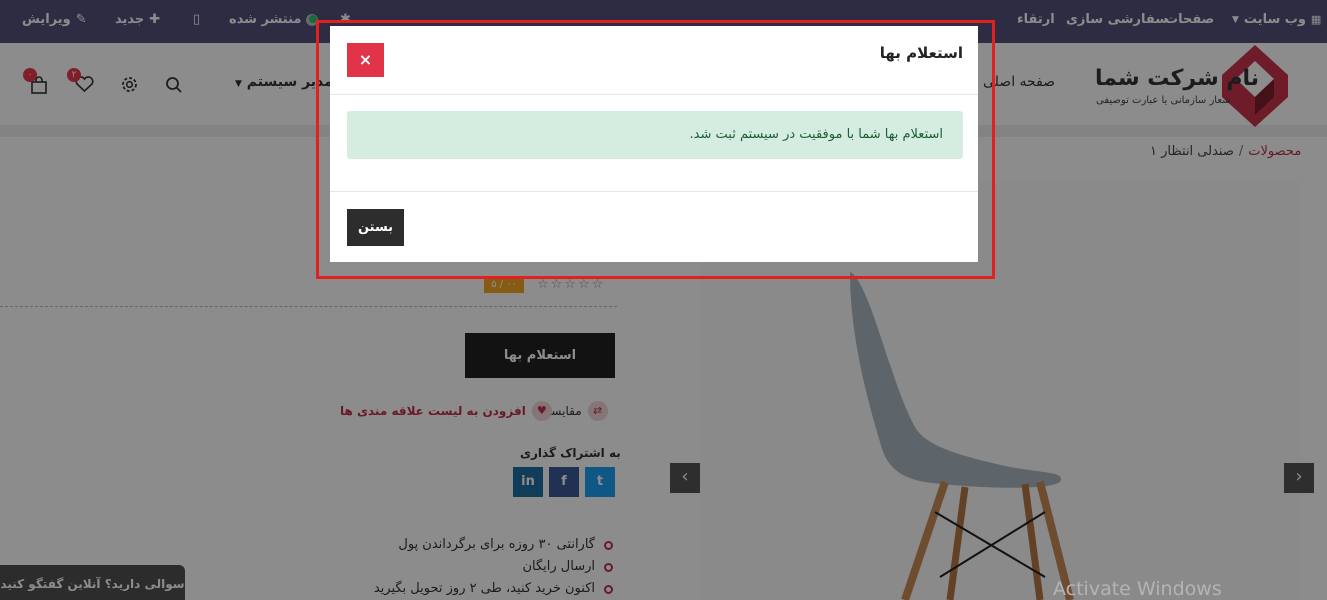  Describe the element at coordinates (375, 227) in the screenshot. I see `dialog-dismiss-button: بستن` at that location.